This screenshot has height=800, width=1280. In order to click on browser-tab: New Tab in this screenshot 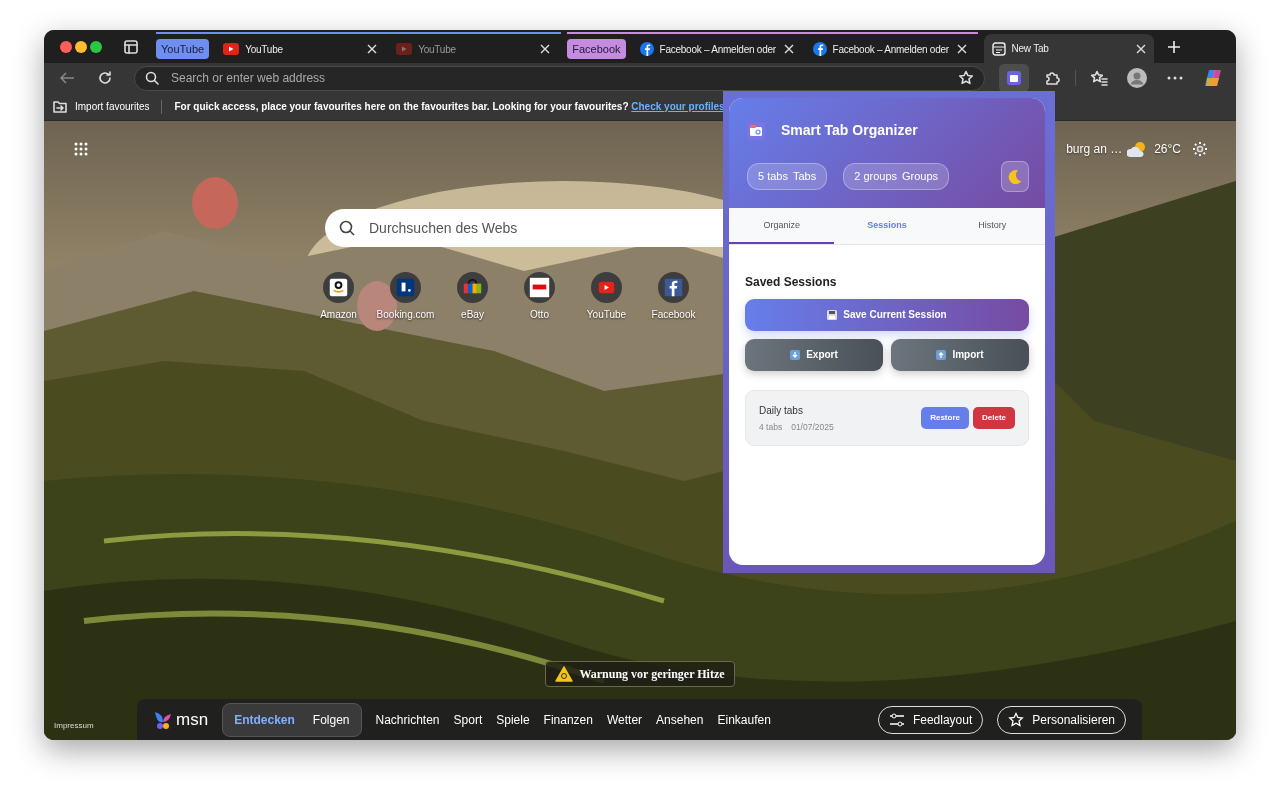, I will do `click(1068, 48)`.